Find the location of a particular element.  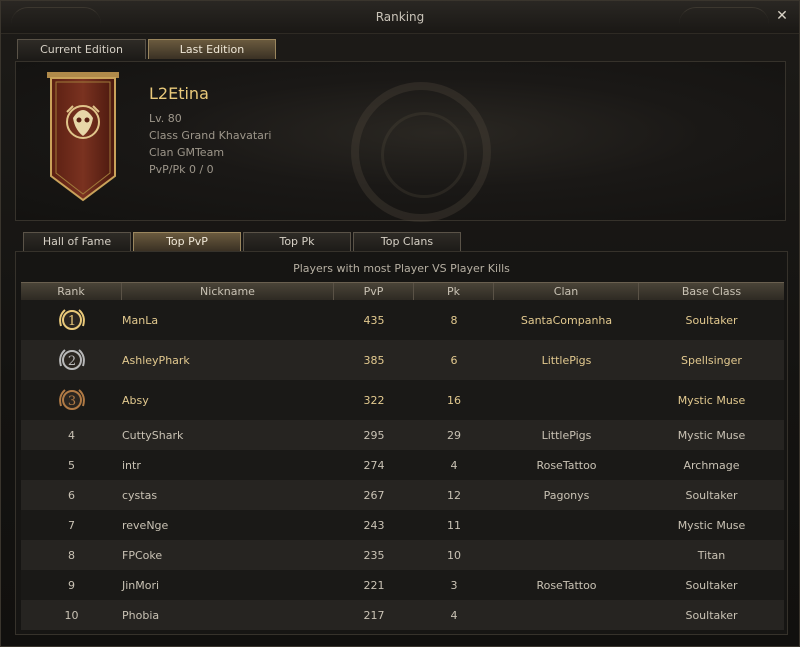

header-clan: Clan is located at coordinates (566, 291).